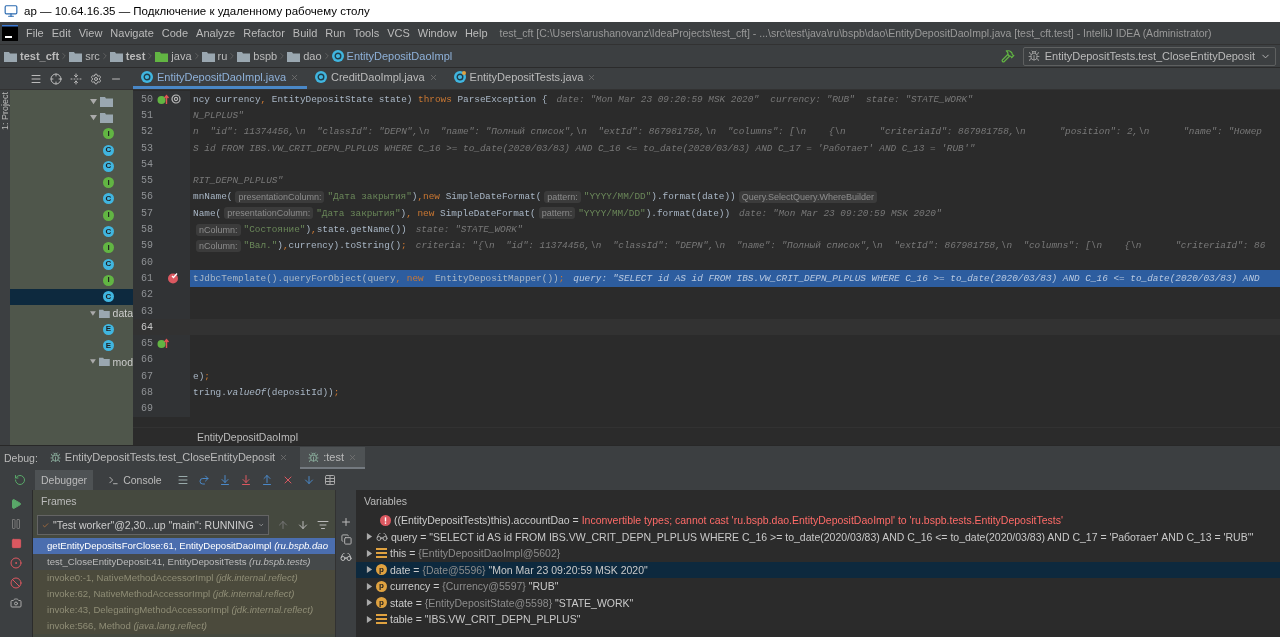  Describe the element at coordinates (169, 458) in the screenshot. I see `debug-session-tab: EntityDepositTests.test_CloseEntityDeposit` at that location.